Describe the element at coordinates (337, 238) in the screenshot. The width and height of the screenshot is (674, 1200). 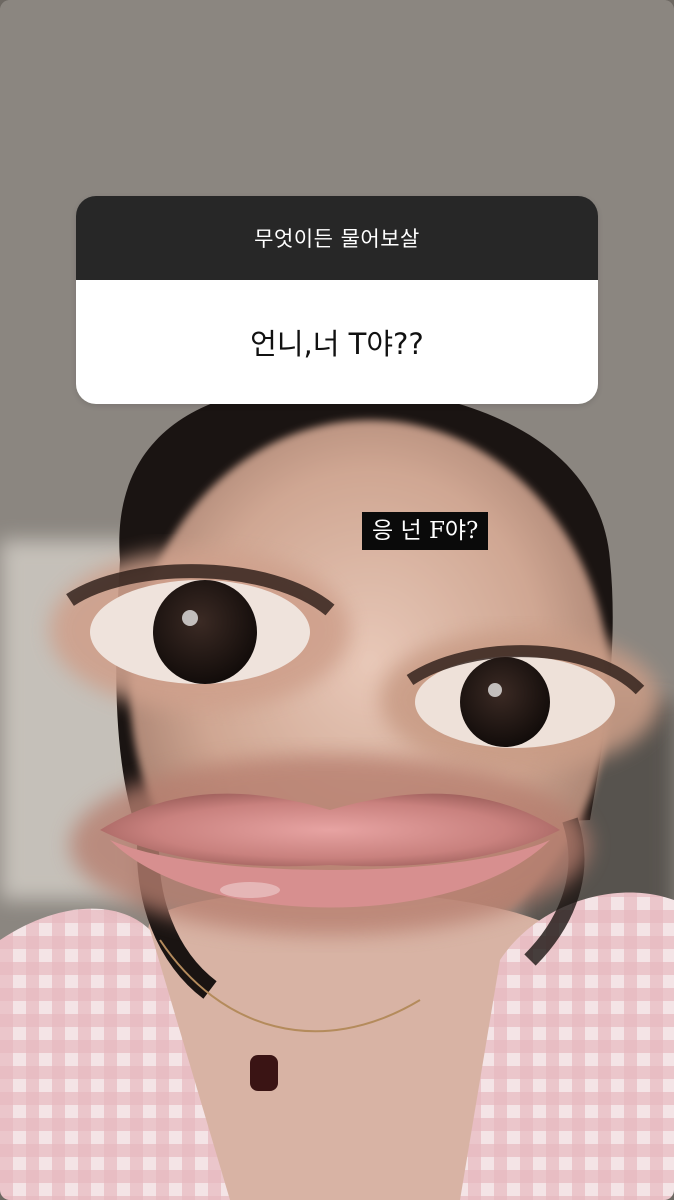
I see `question-sticker-prompt: 무엇이든 물어보살` at that location.